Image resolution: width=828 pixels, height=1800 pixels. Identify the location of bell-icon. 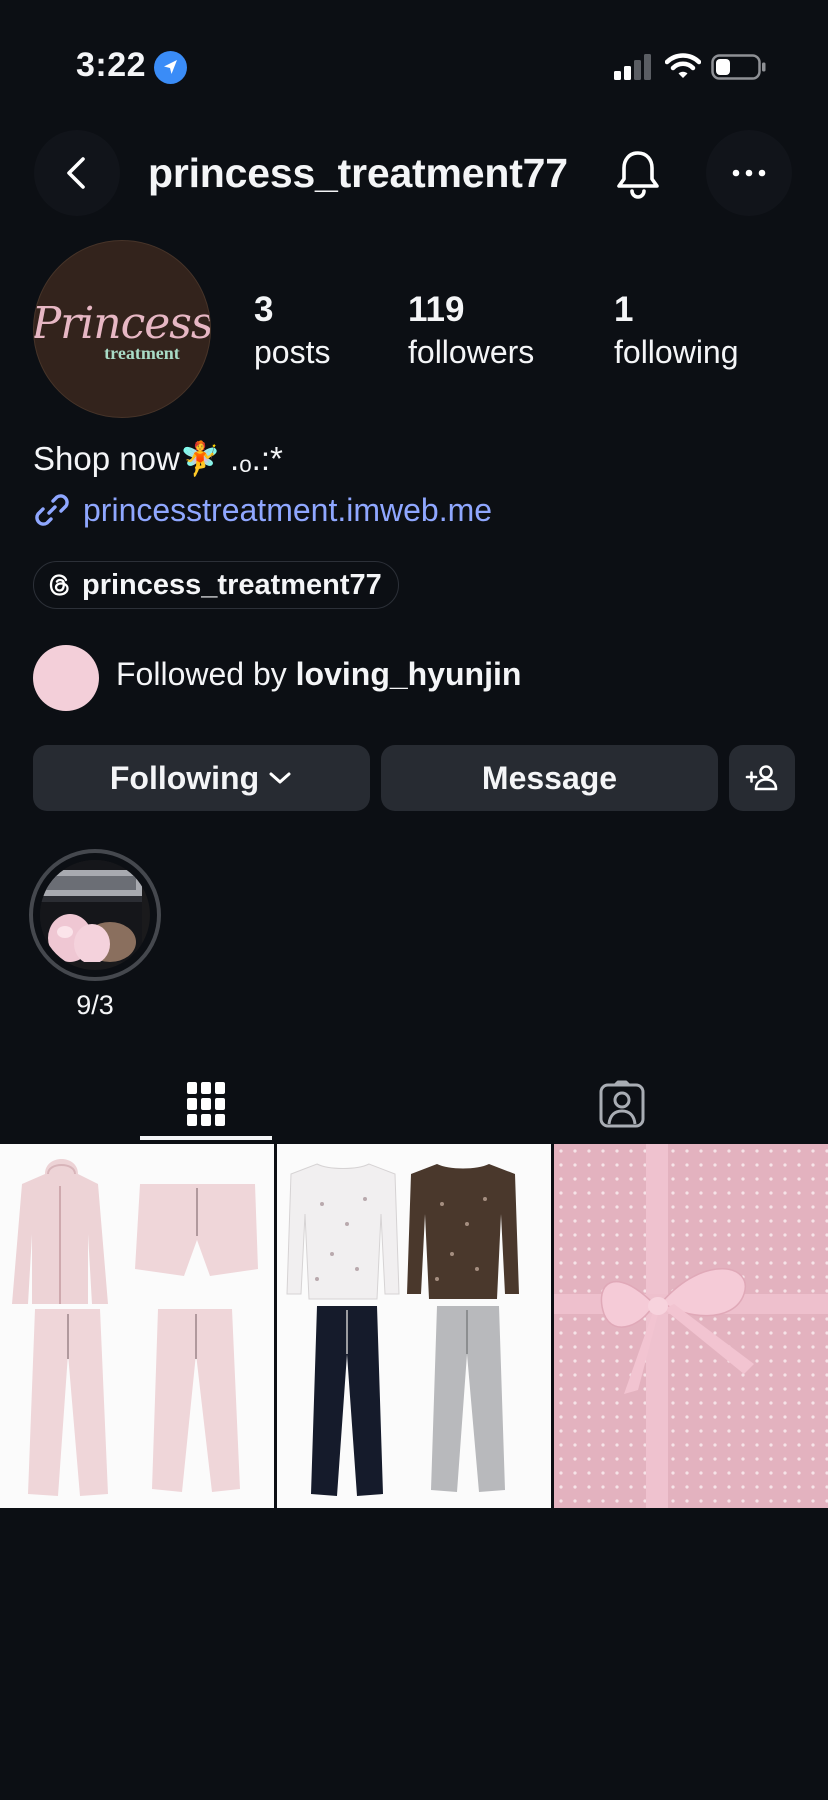
(638, 175).